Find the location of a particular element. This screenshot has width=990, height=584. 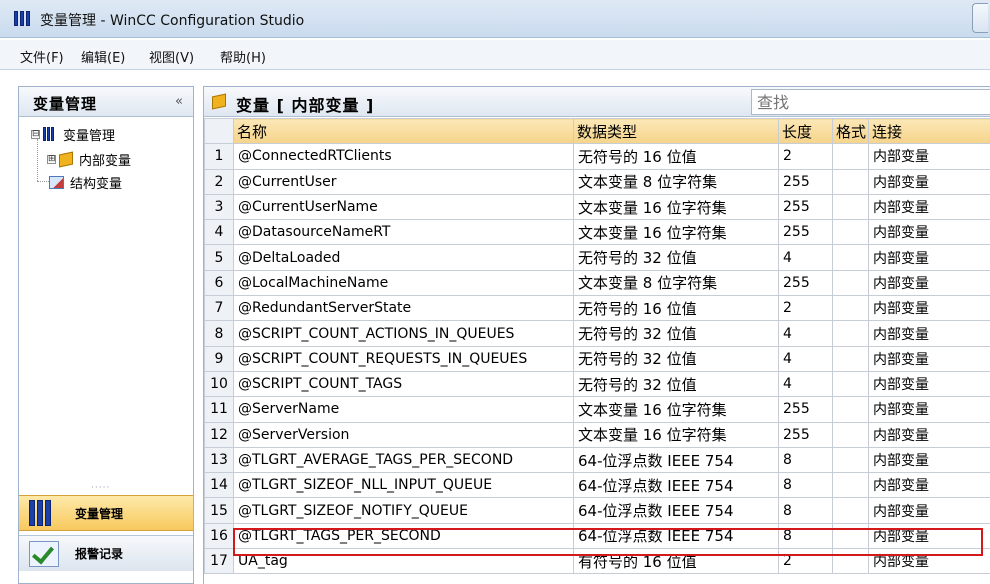

length-cell: 2 is located at coordinates (805, 156).